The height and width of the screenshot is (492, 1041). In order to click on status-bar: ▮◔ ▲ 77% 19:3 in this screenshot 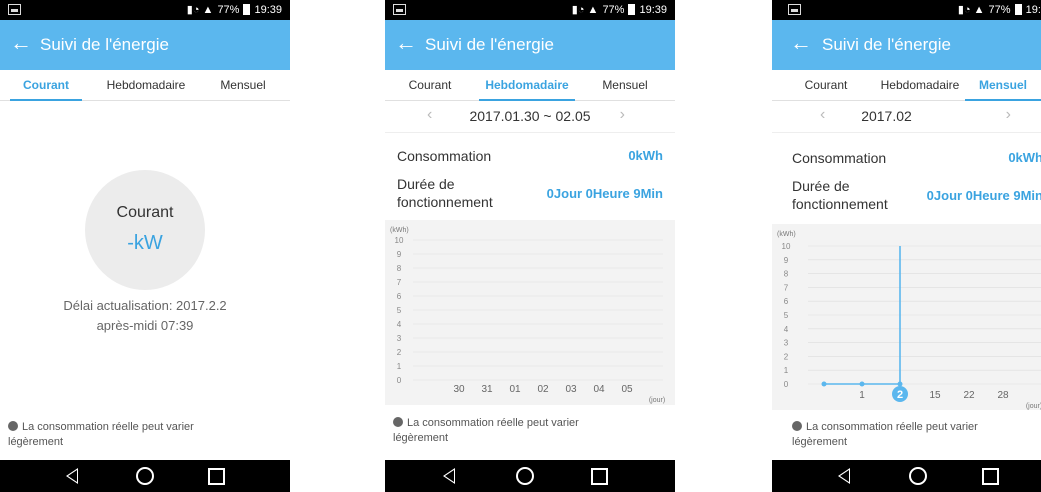, I will do `click(906, 10)`.